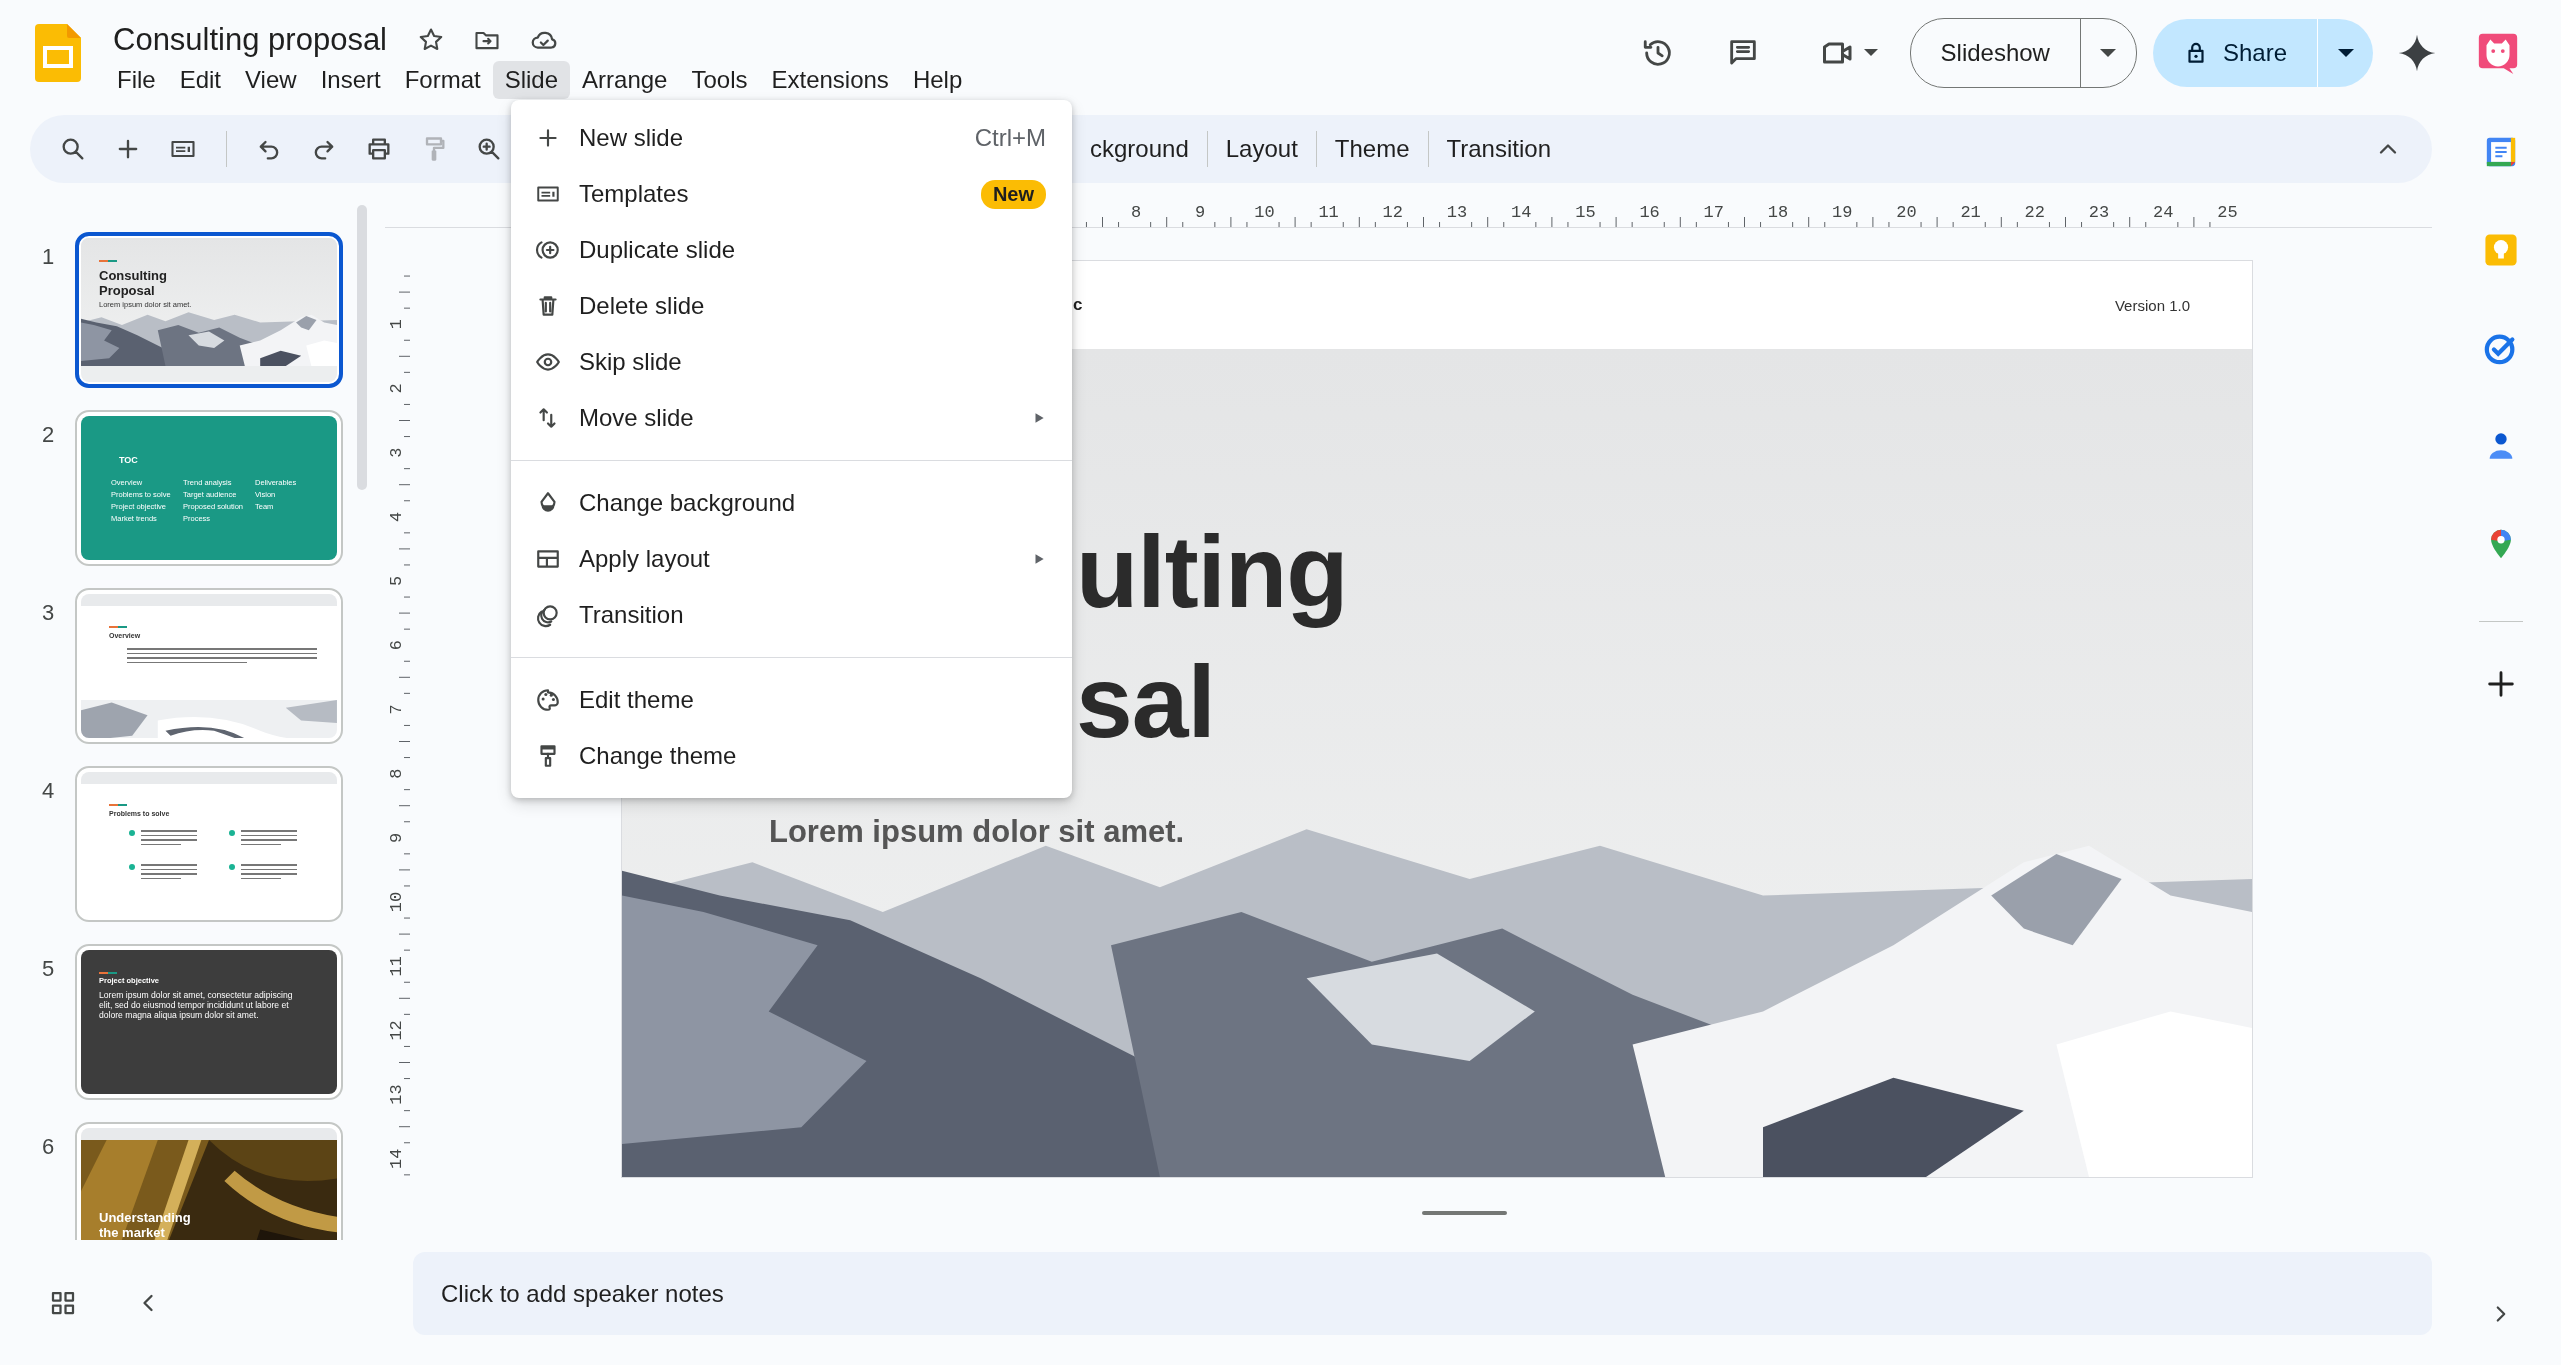 The width and height of the screenshot is (2561, 1365). What do you see at coordinates (625, 79) in the screenshot?
I see `menu-bar-item: Arrange` at bounding box center [625, 79].